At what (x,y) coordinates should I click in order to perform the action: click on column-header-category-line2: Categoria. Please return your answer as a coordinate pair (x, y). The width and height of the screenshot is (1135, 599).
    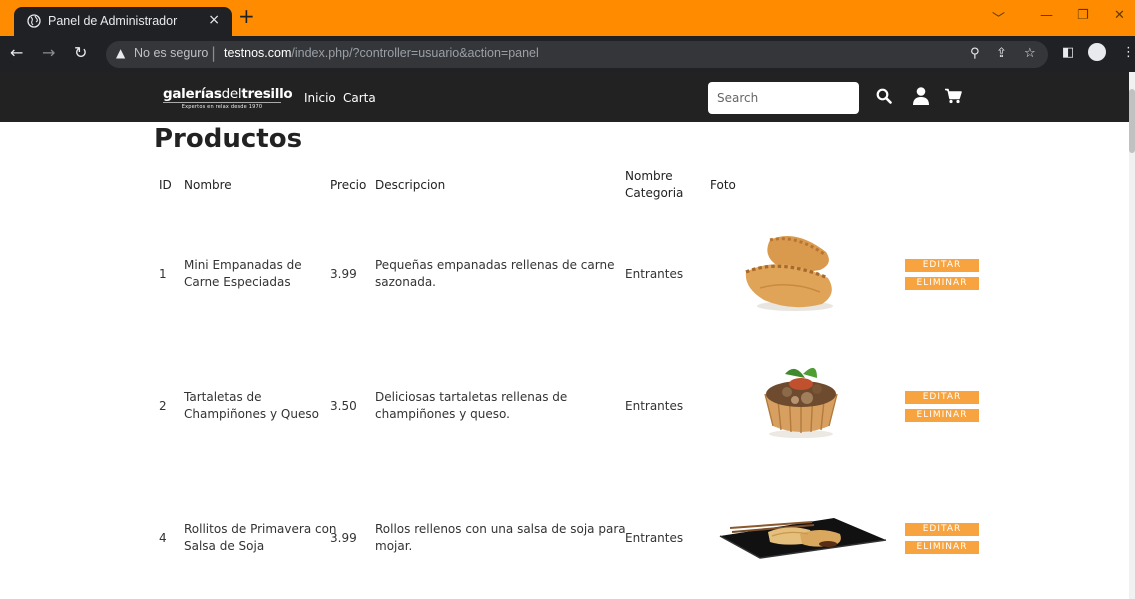
    Looking at the image, I should click on (654, 193).